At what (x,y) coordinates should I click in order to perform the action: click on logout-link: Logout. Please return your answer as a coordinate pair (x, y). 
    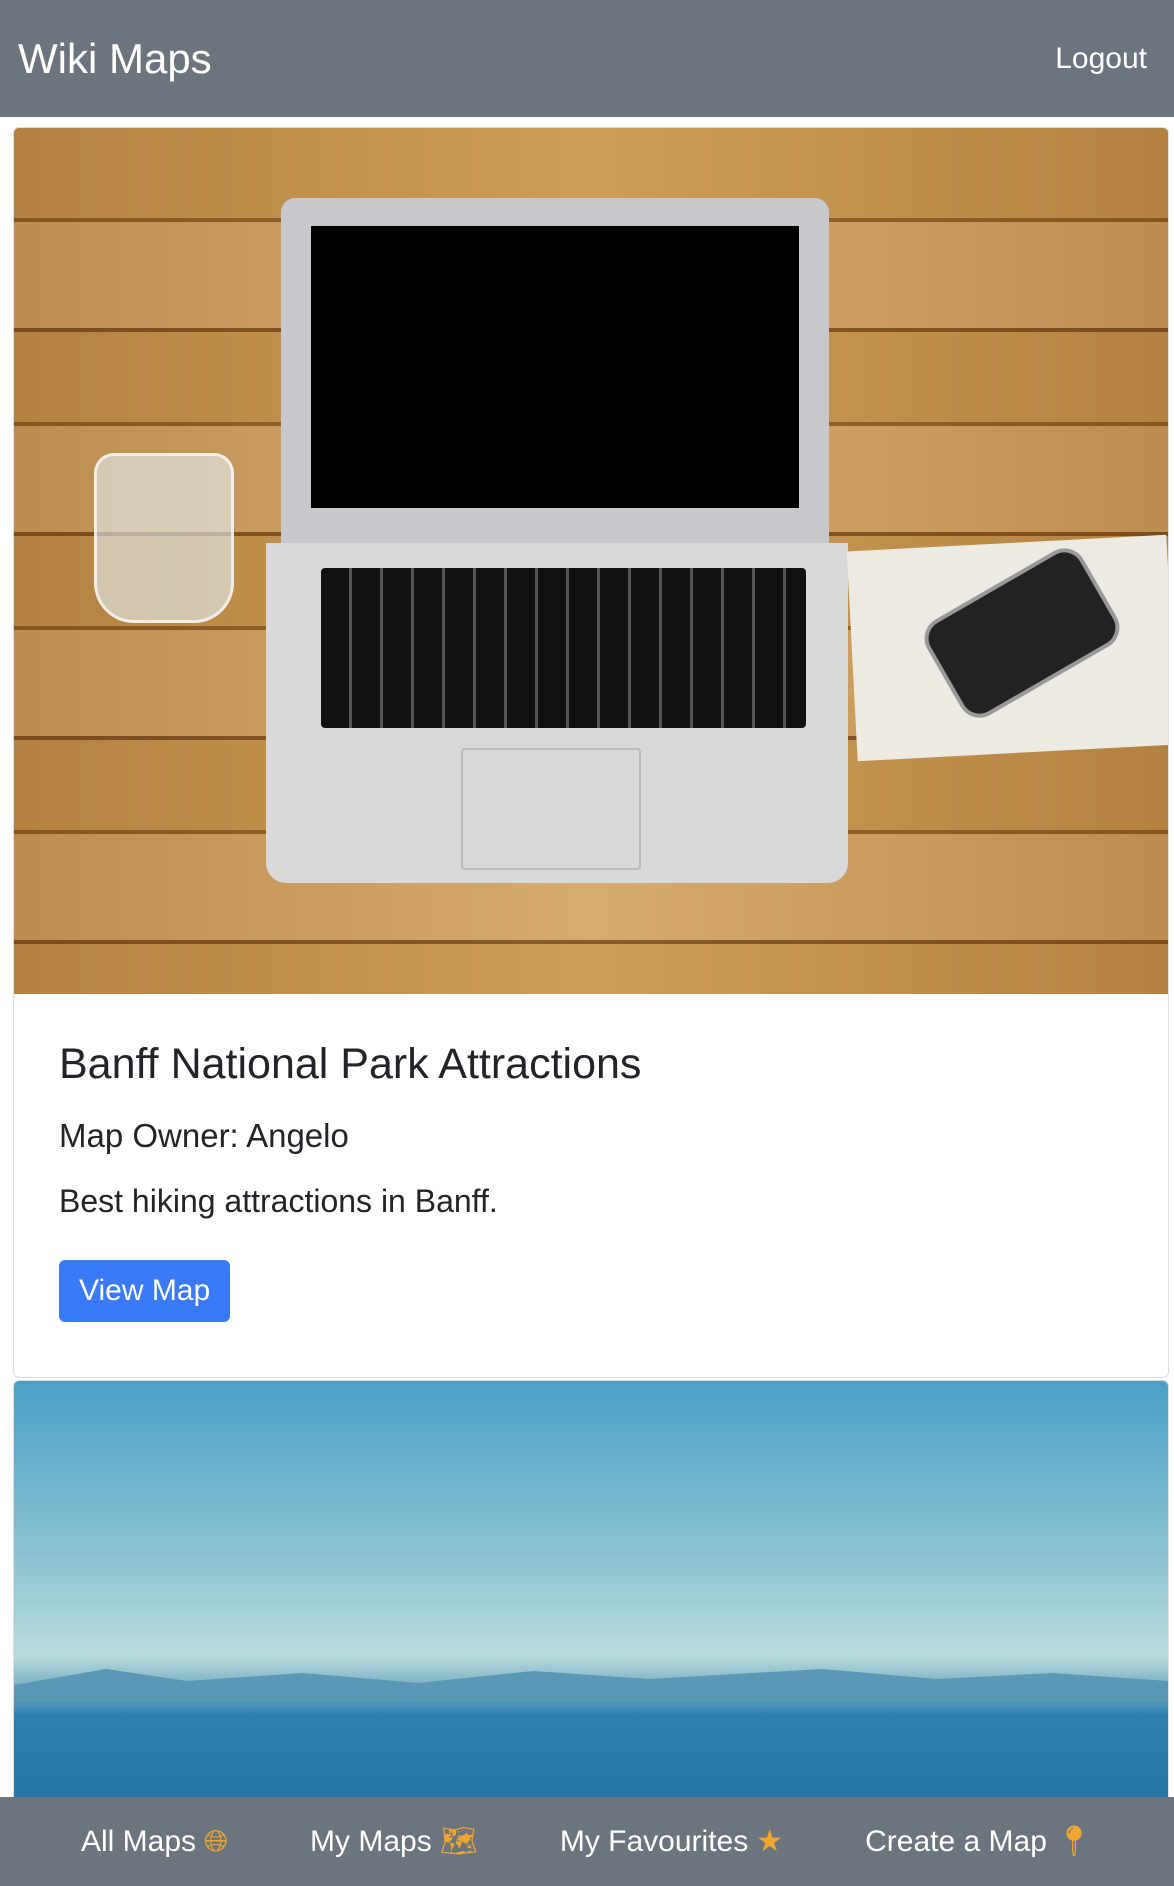
    Looking at the image, I should click on (1101, 59).